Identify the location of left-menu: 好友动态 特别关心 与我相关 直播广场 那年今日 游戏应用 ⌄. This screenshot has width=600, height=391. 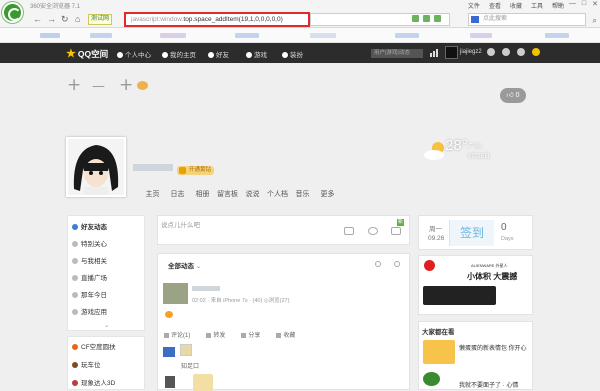
(106, 273).